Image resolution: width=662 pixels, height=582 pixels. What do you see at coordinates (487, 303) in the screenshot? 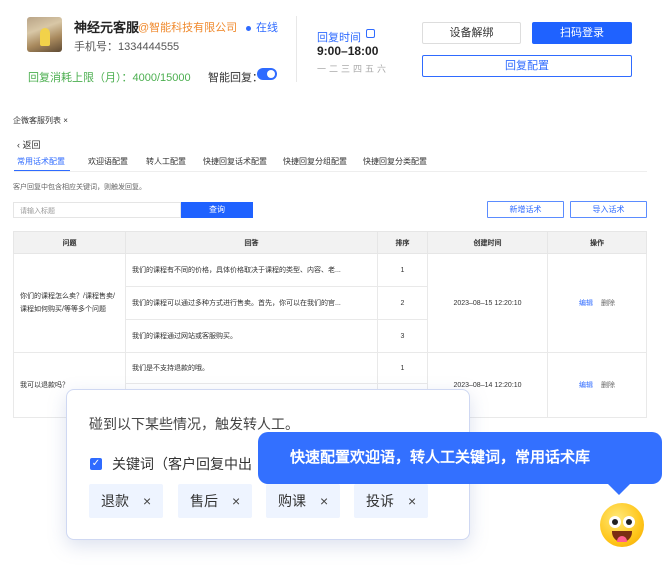
I see `created-cell: 2023–08–15 12:20:10` at bounding box center [487, 303].